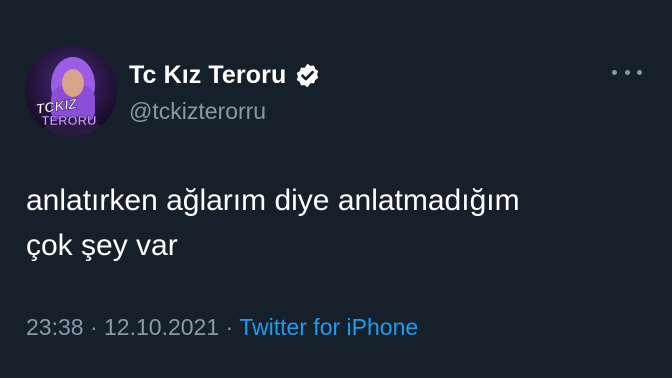 This screenshot has height=378, width=672. What do you see at coordinates (207, 75) in the screenshot?
I see `author-display-name: Tc Kız Teroru` at bounding box center [207, 75].